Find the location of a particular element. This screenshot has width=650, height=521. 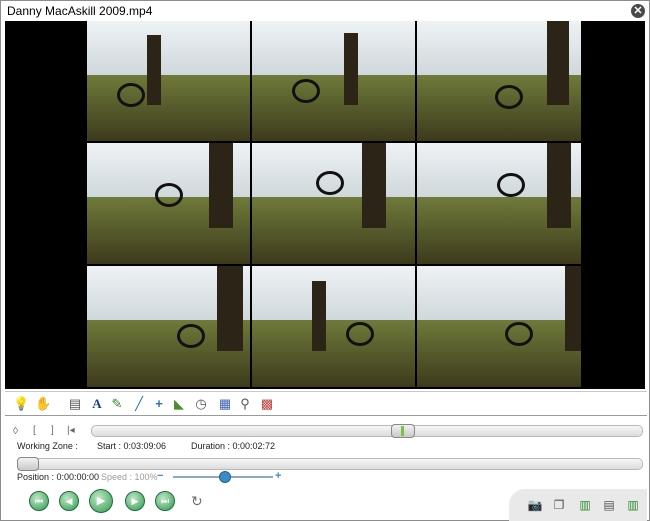

mark-start-icon: [ is located at coordinates (34, 430).